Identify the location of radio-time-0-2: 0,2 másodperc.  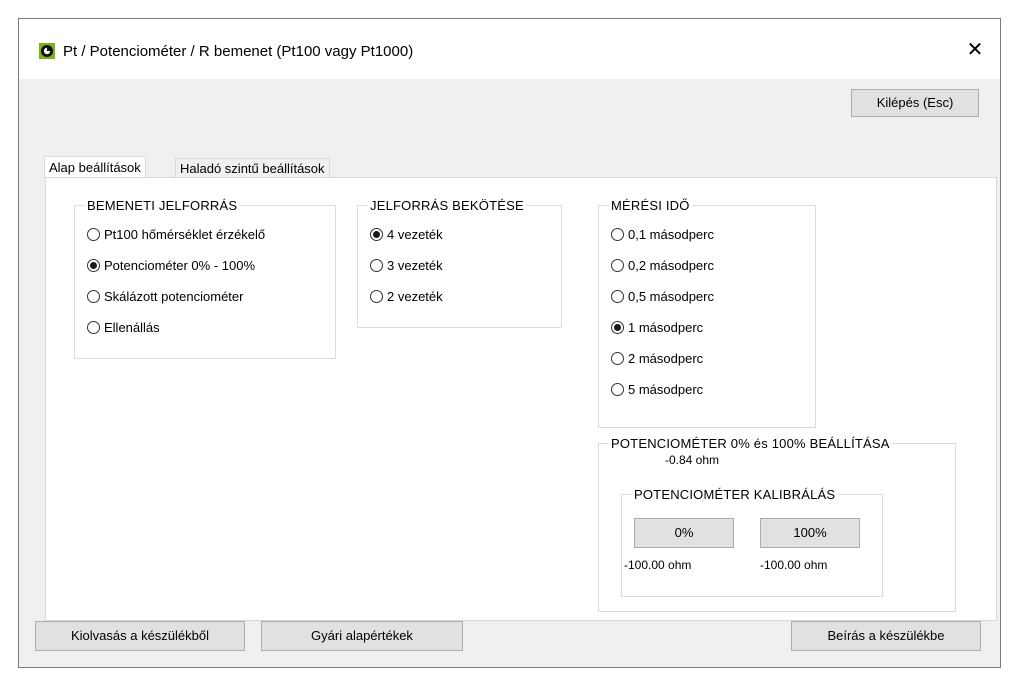
(662, 266).